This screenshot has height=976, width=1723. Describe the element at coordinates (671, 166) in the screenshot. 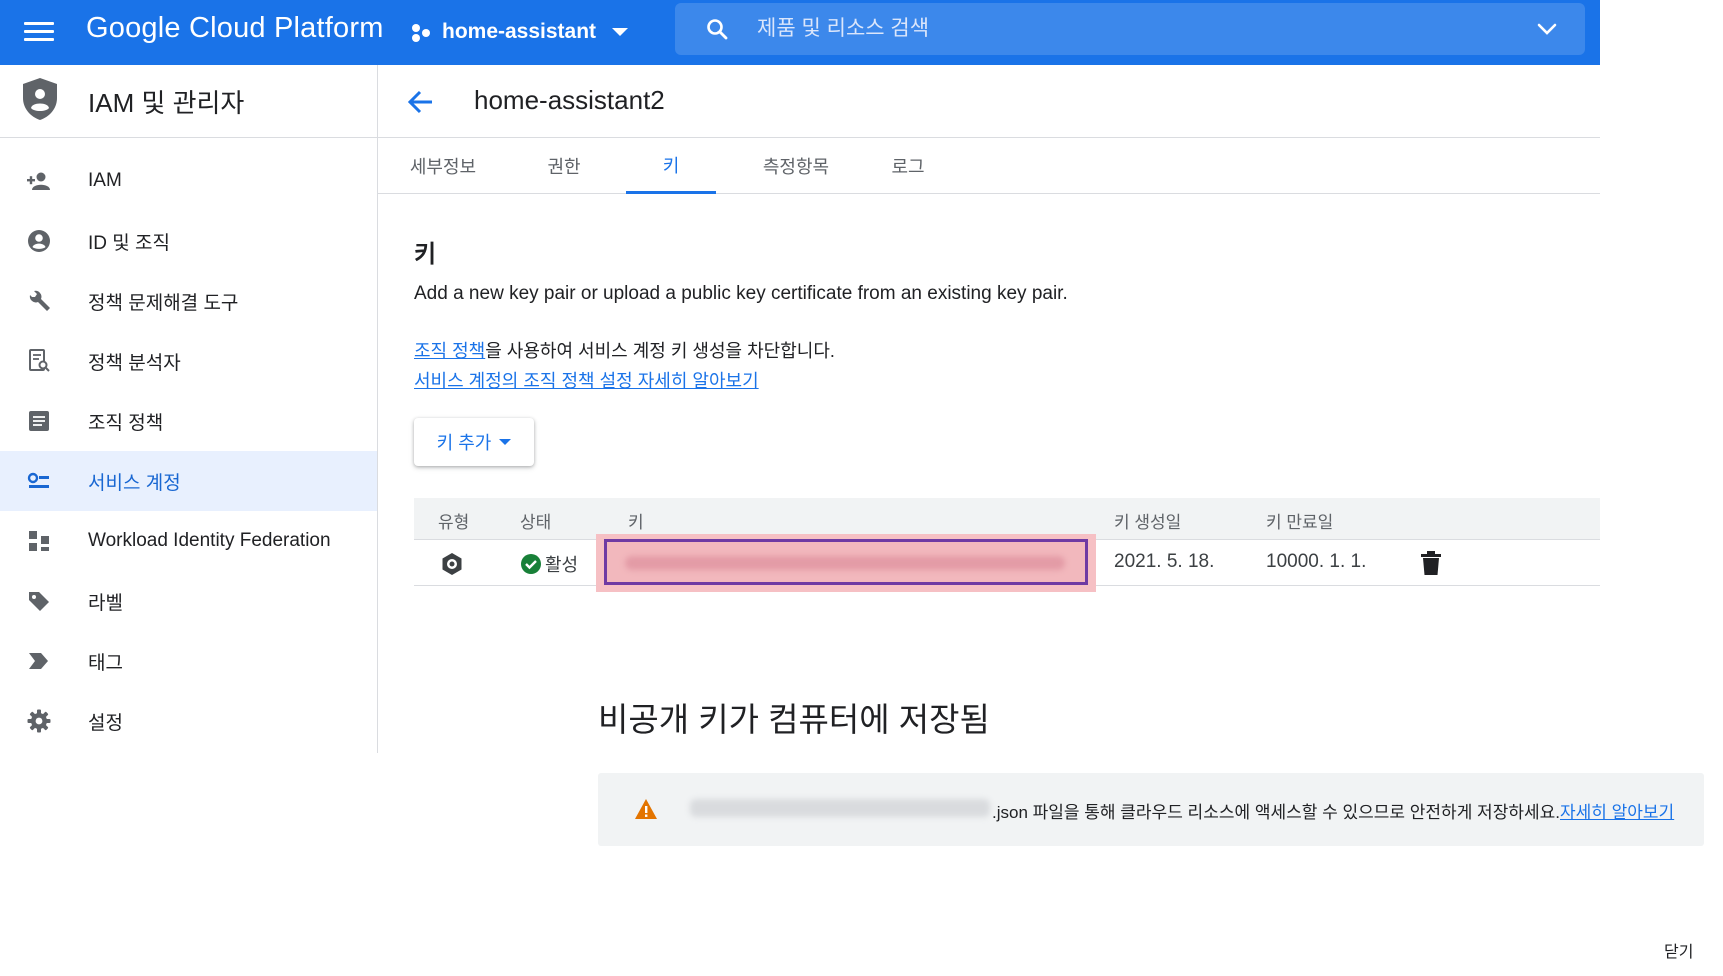

I see `tab-keys: 키` at that location.